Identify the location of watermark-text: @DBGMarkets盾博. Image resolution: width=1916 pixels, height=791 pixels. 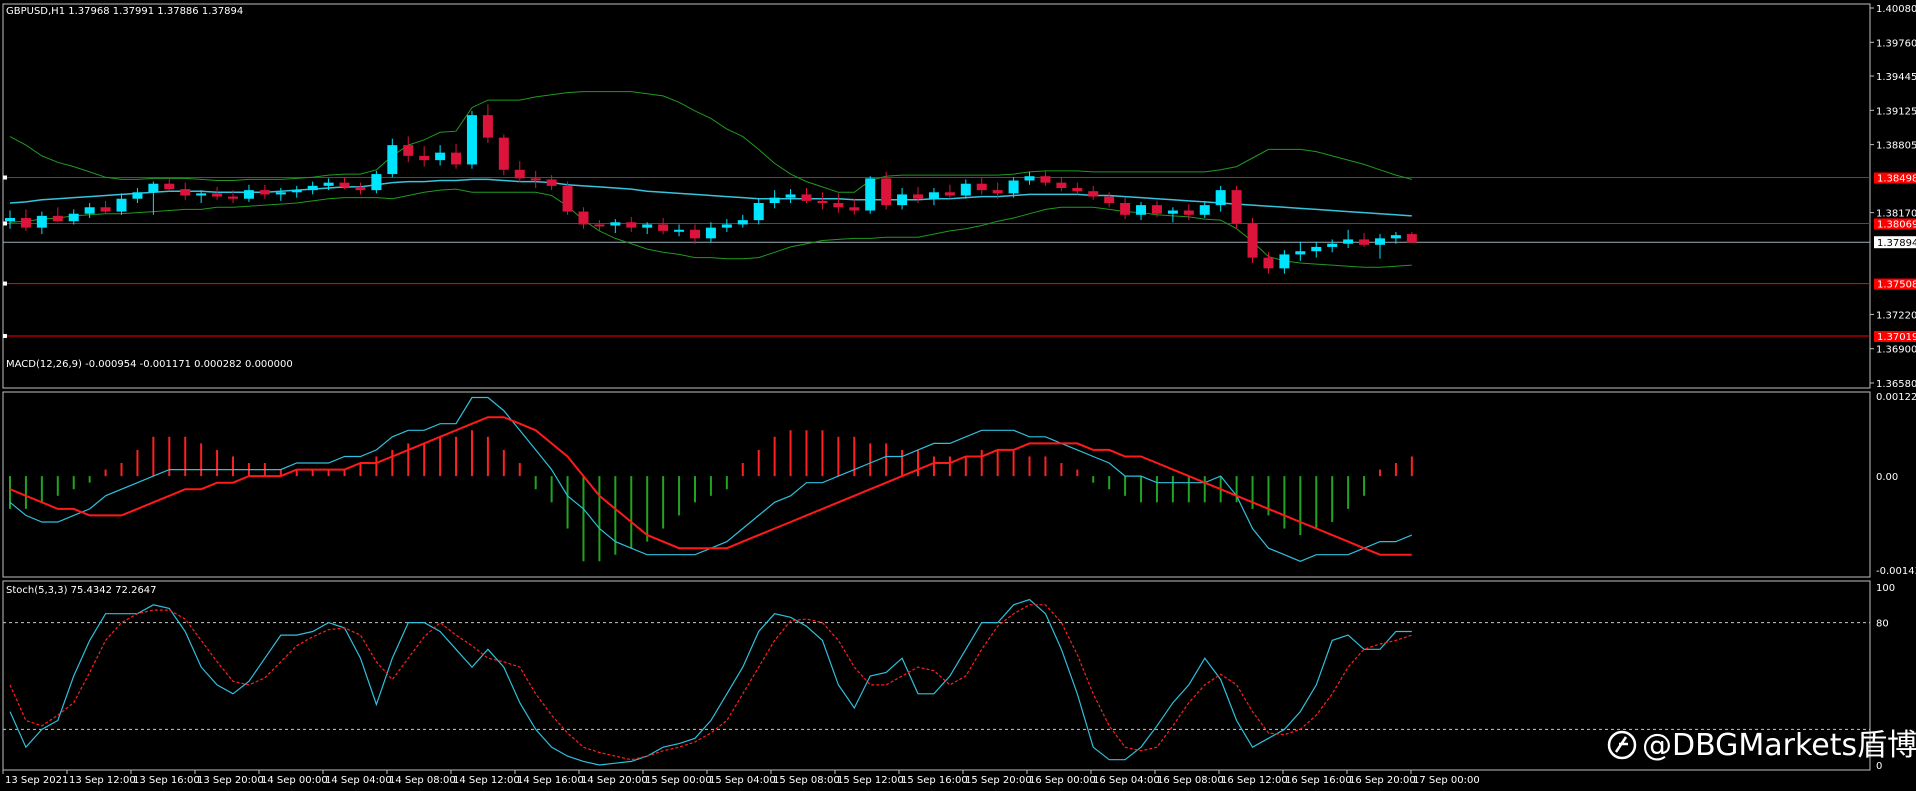
(1779, 745).